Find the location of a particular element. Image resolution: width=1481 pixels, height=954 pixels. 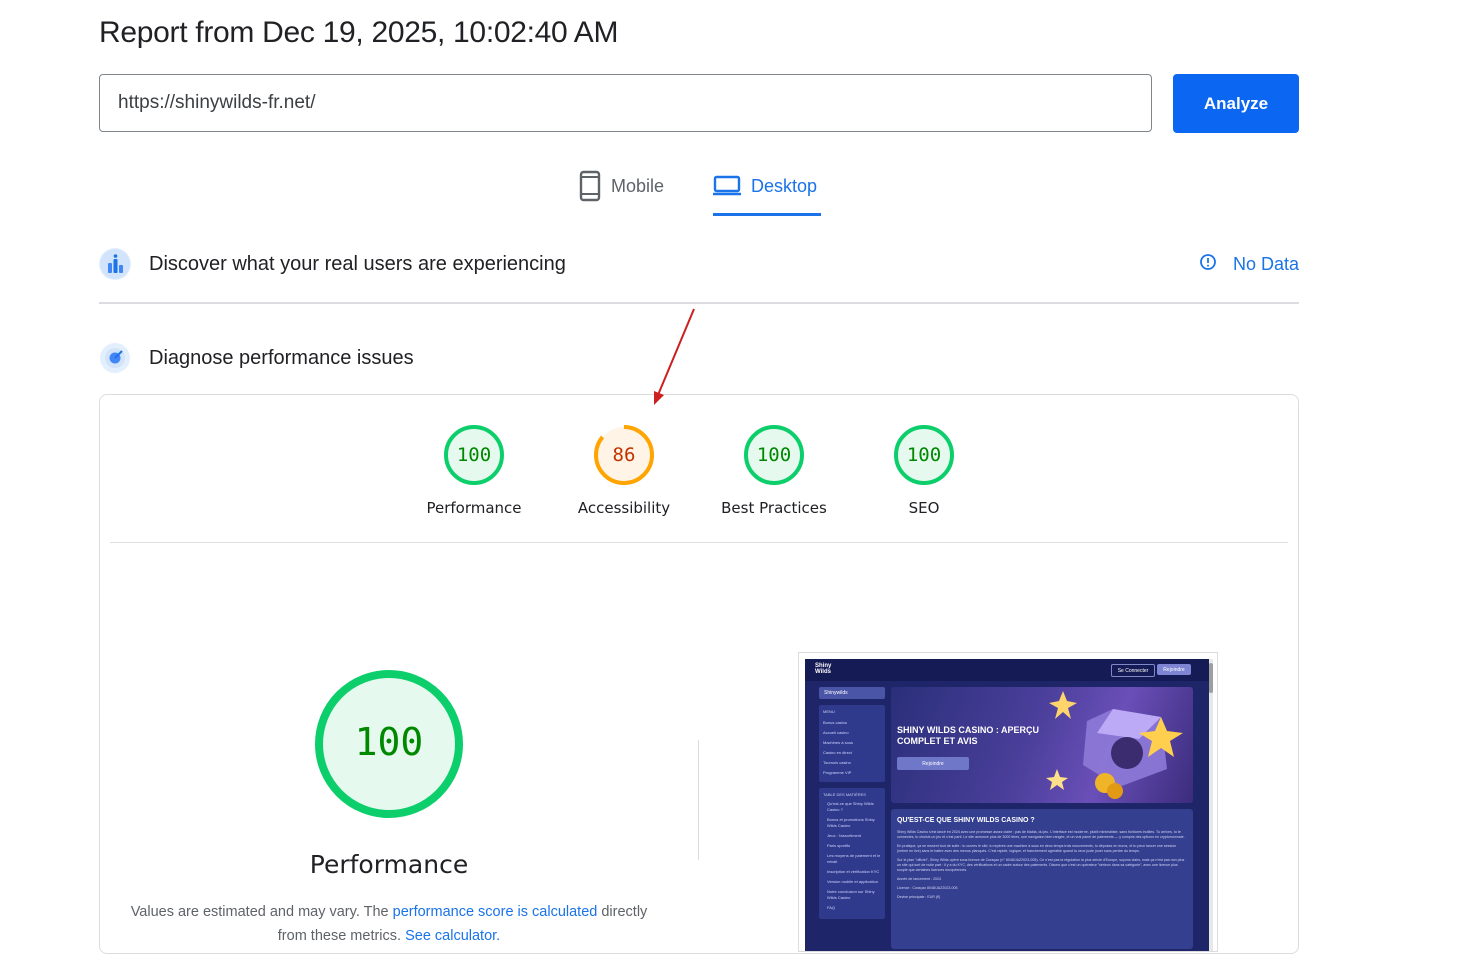

tab-mobile-label: Mobile is located at coordinates (638, 186).